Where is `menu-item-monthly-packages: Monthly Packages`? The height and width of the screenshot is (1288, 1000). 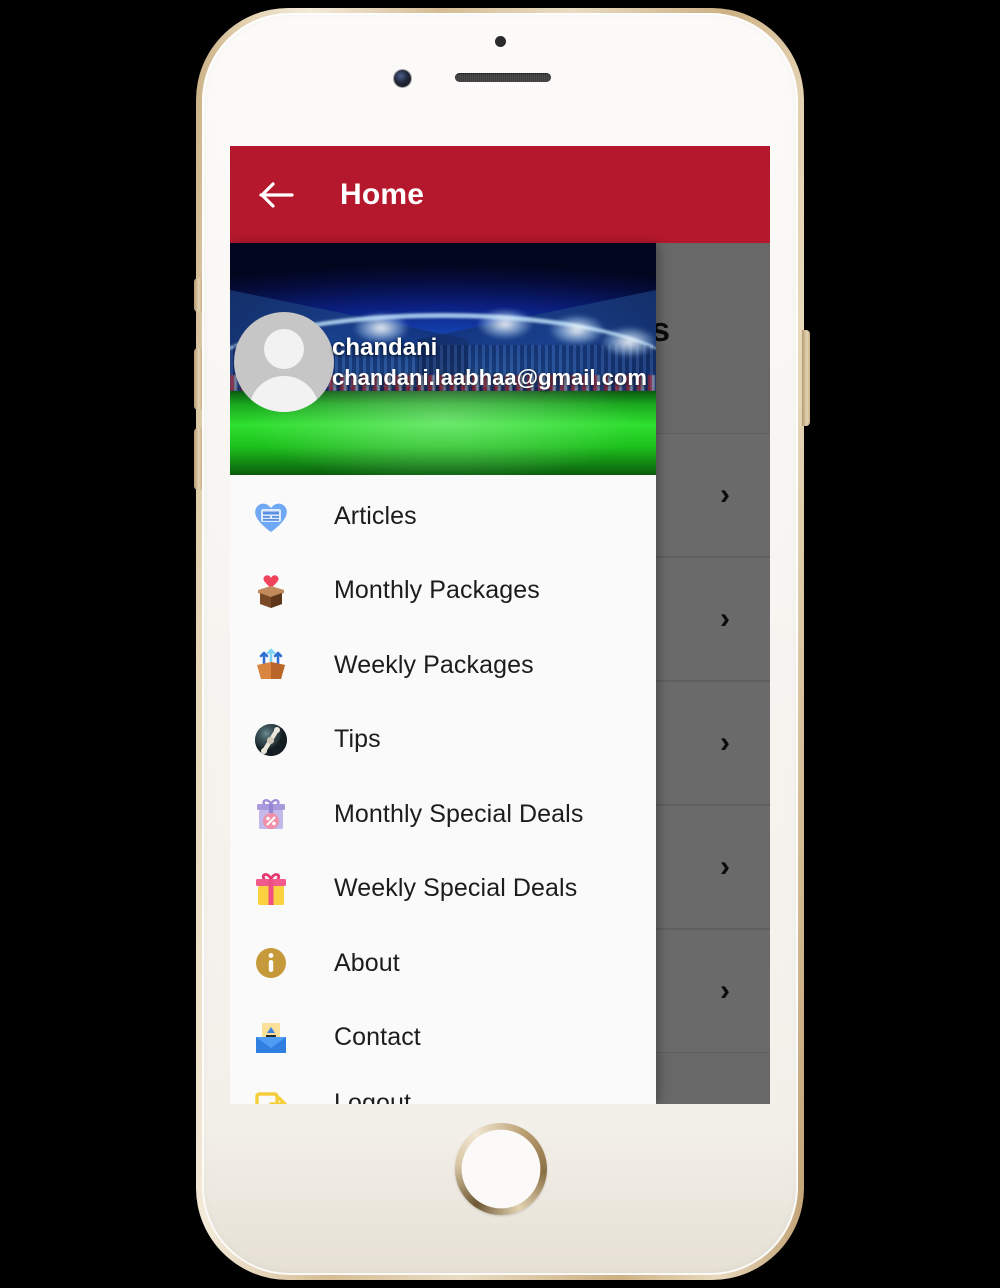
menu-item-monthly-packages: Monthly Packages is located at coordinates (443, 591).